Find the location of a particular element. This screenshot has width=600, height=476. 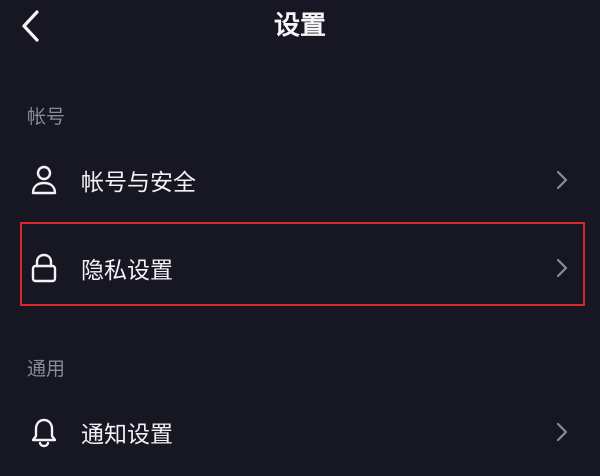

page-title: 设置 is located at coordinates (299, 26).